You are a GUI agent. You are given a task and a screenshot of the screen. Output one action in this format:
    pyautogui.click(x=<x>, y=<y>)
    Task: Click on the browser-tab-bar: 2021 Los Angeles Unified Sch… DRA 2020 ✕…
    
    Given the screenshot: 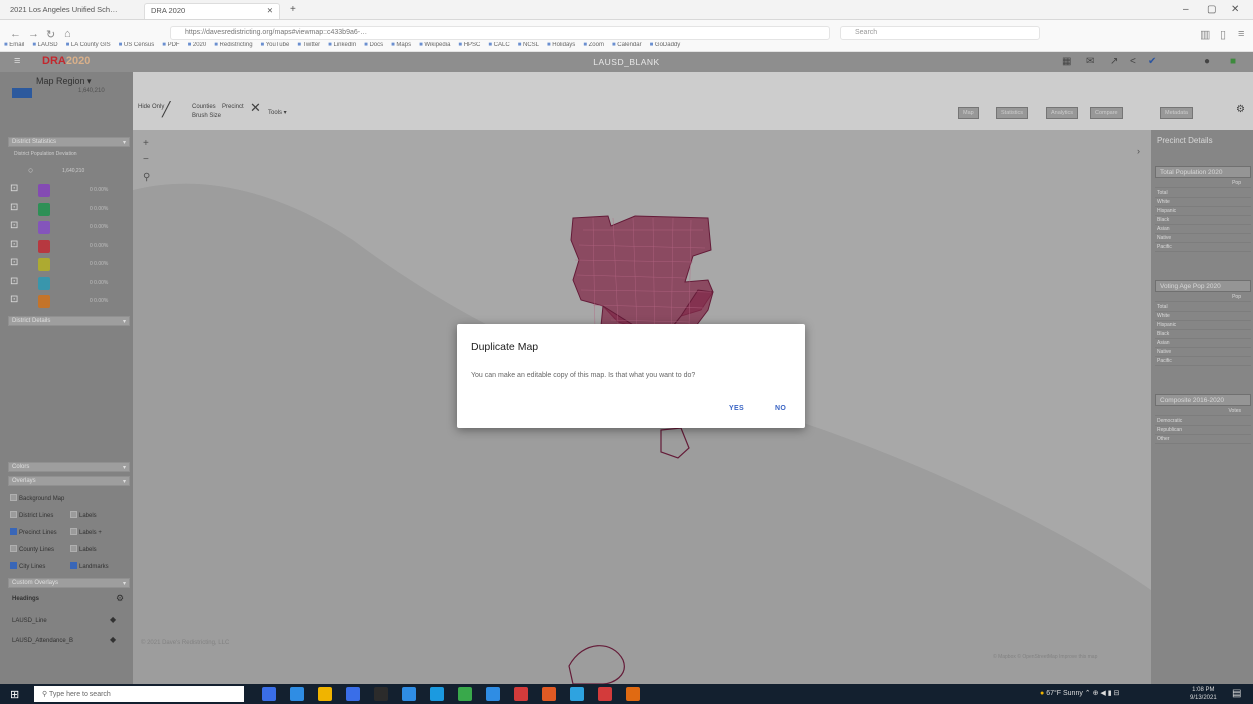 What is the action you would take?
    pyautogui.click(x=626, y=10)
    